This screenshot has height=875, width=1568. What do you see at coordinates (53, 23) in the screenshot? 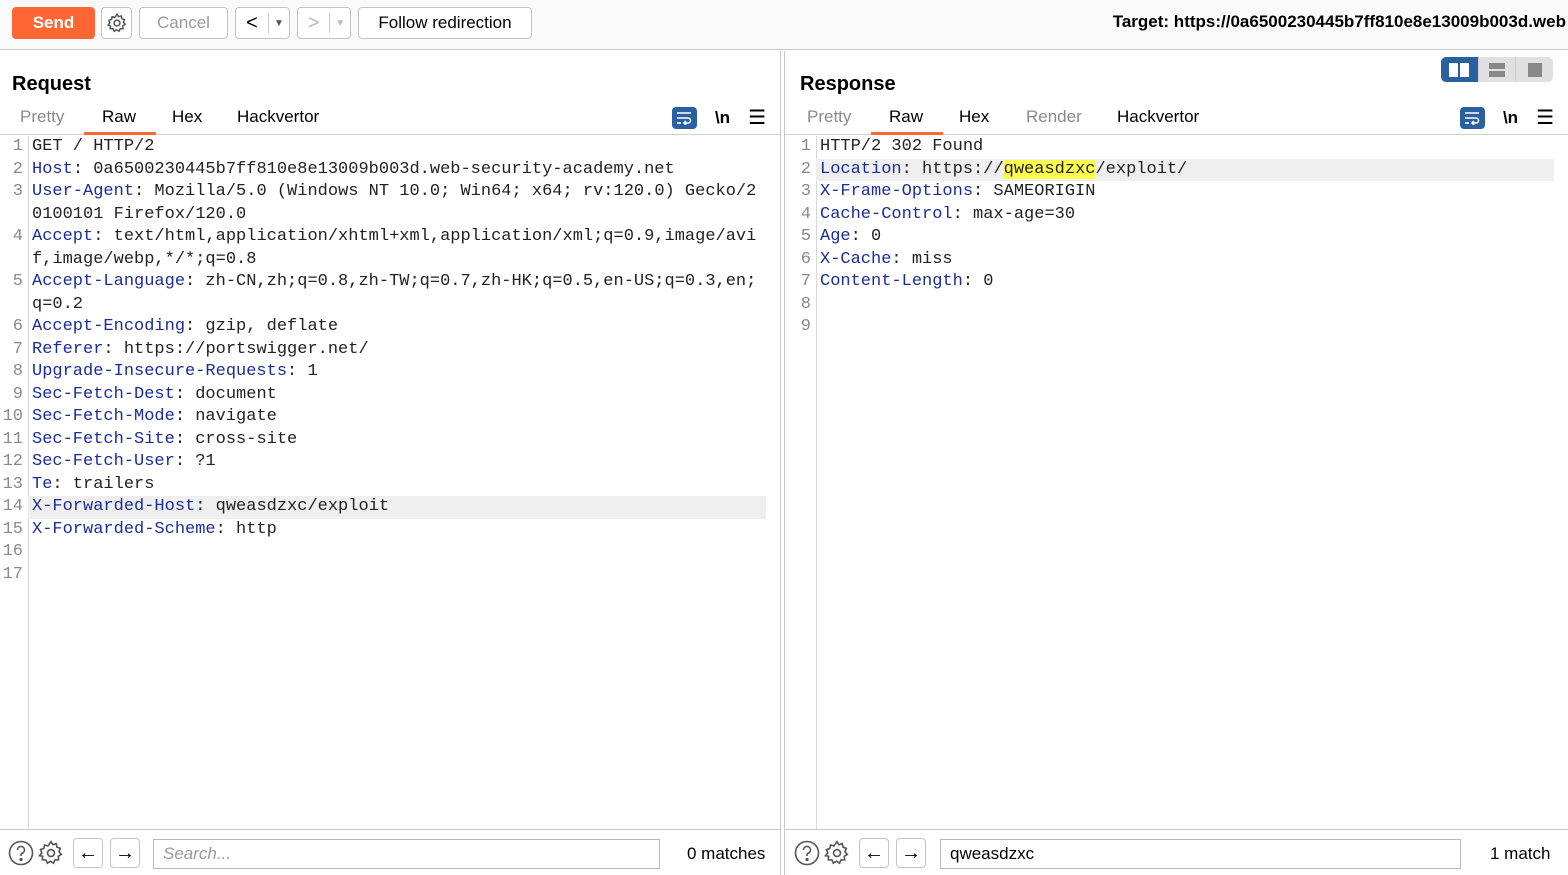
I see `send-button: Send` at bounding box center [53, 23].